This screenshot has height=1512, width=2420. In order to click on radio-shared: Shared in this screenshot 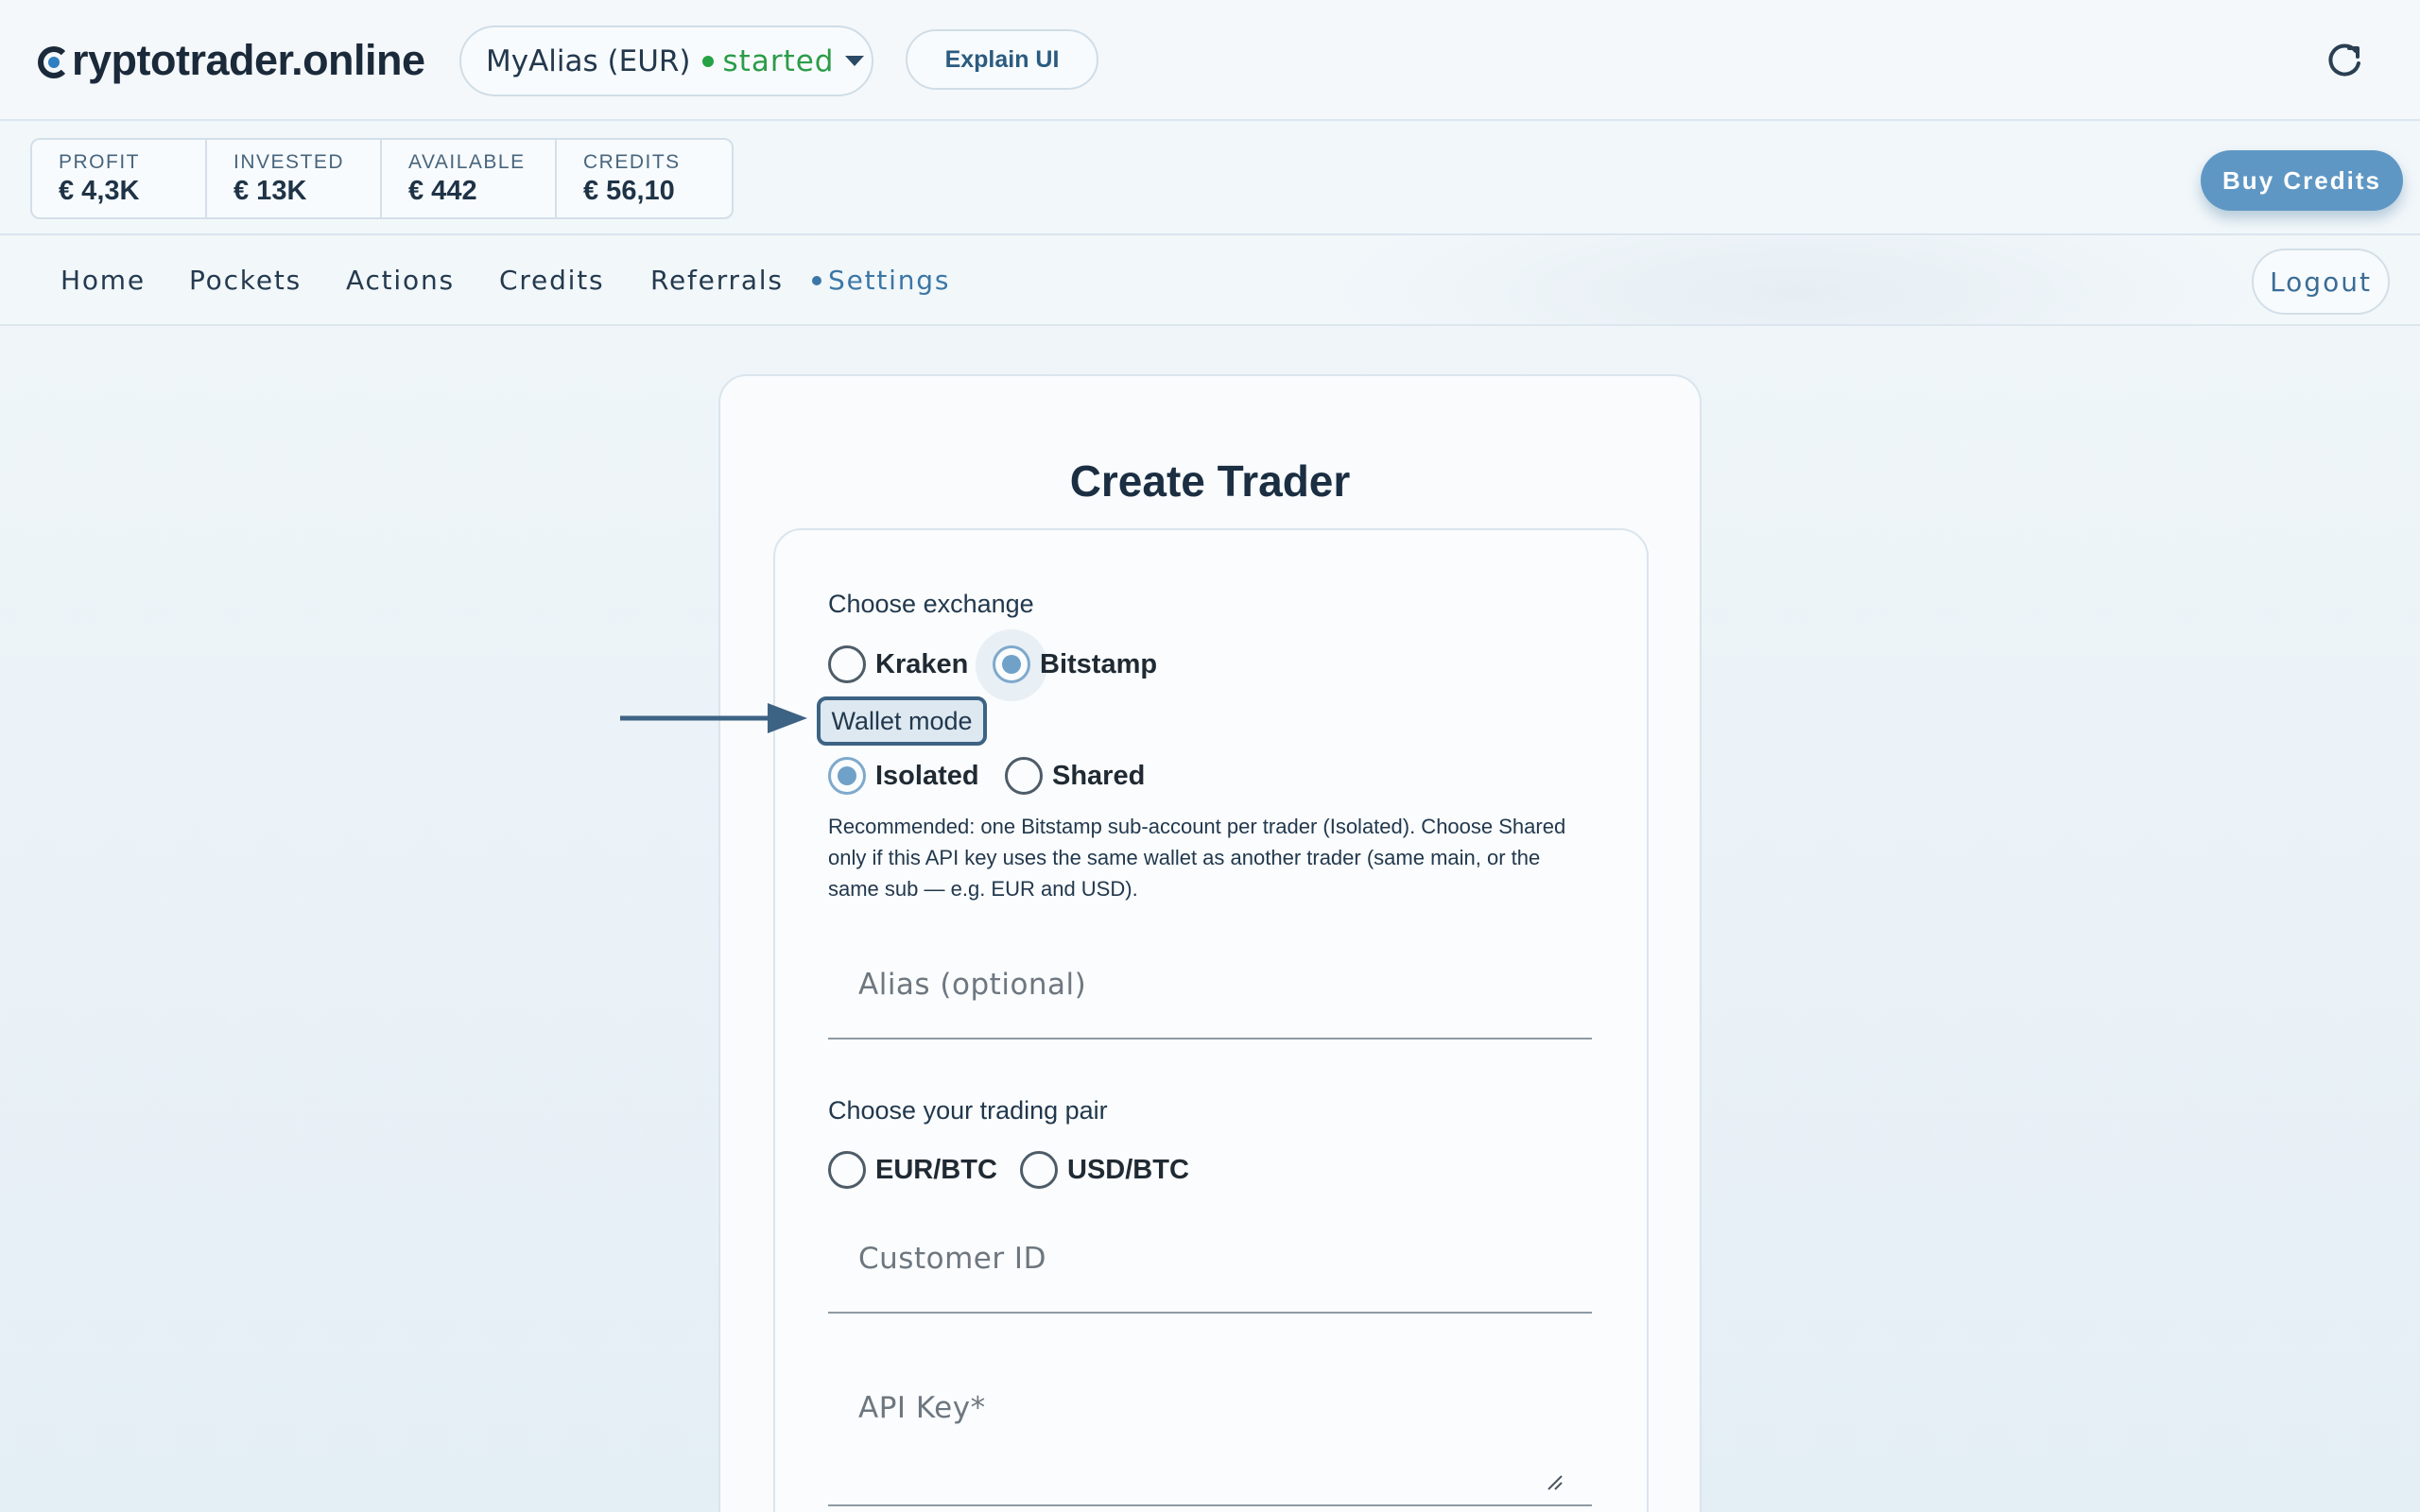, I will do `click(1075, 776)`.